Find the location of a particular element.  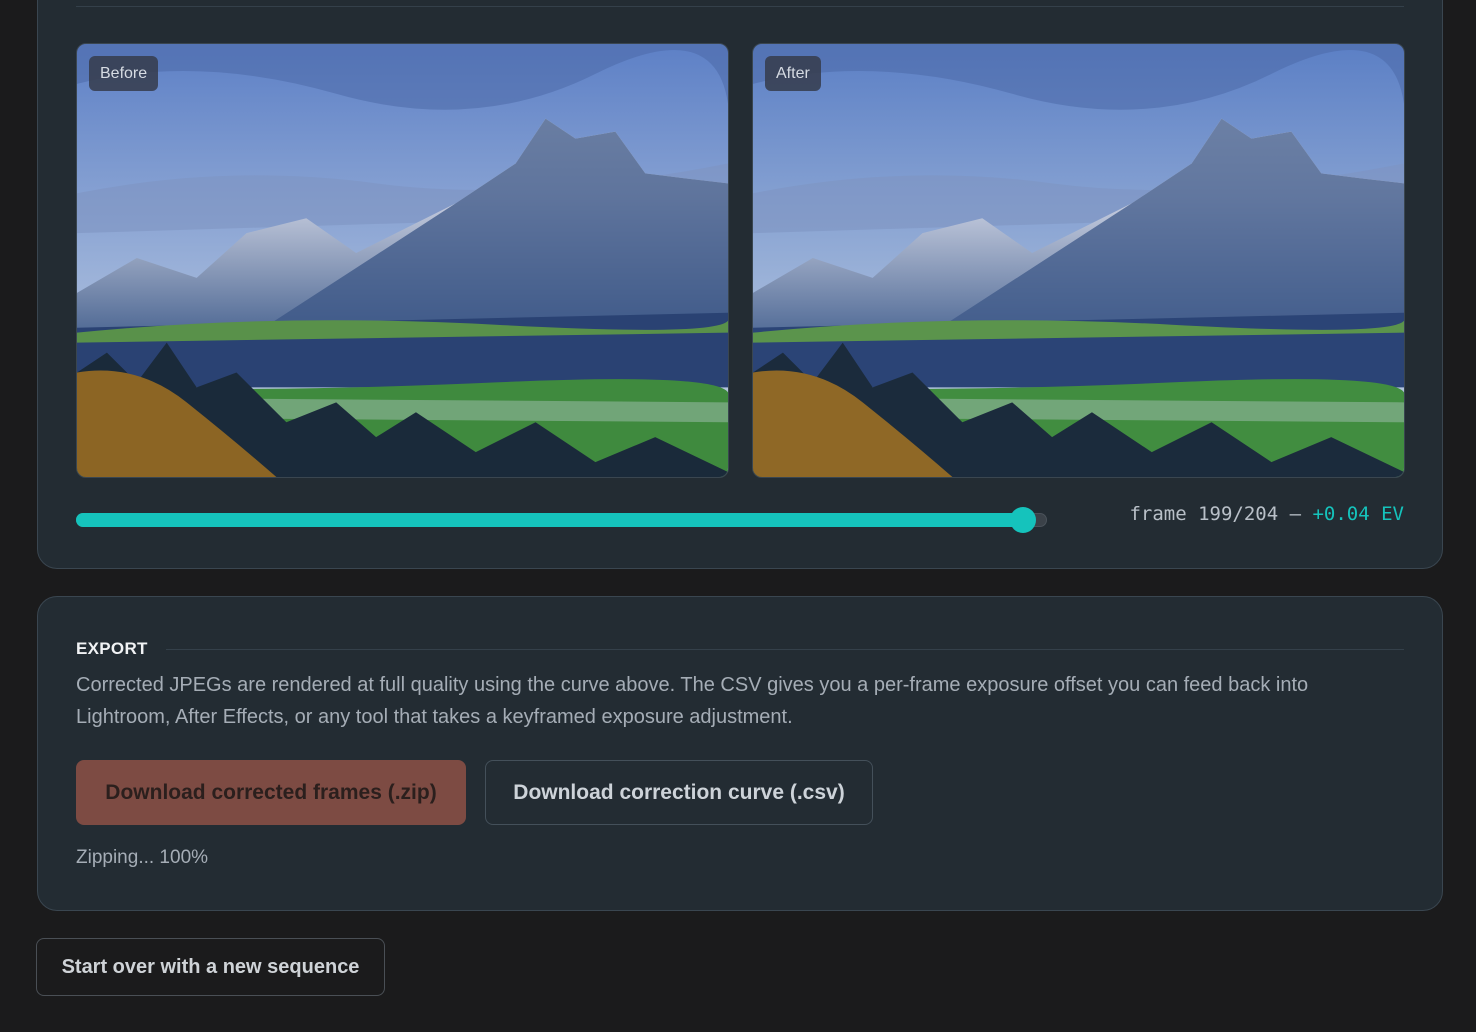

frame-counter: frame 199/204 — is located at coordinates (1215, 514).